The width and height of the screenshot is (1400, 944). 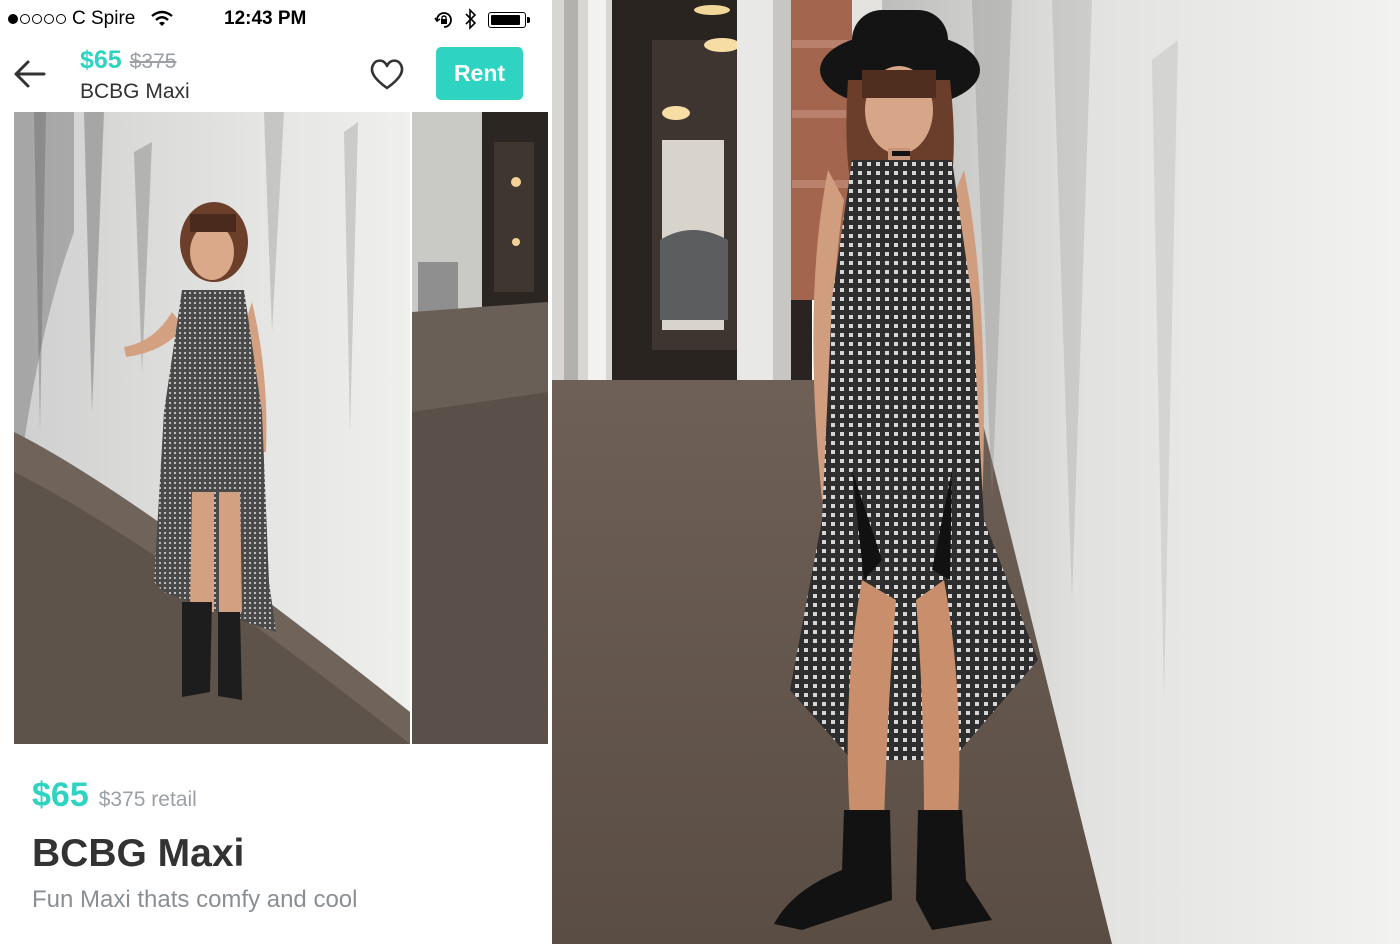 I want to click on nav-product-title: BCBG Maxi, so click(x=135, y=91).